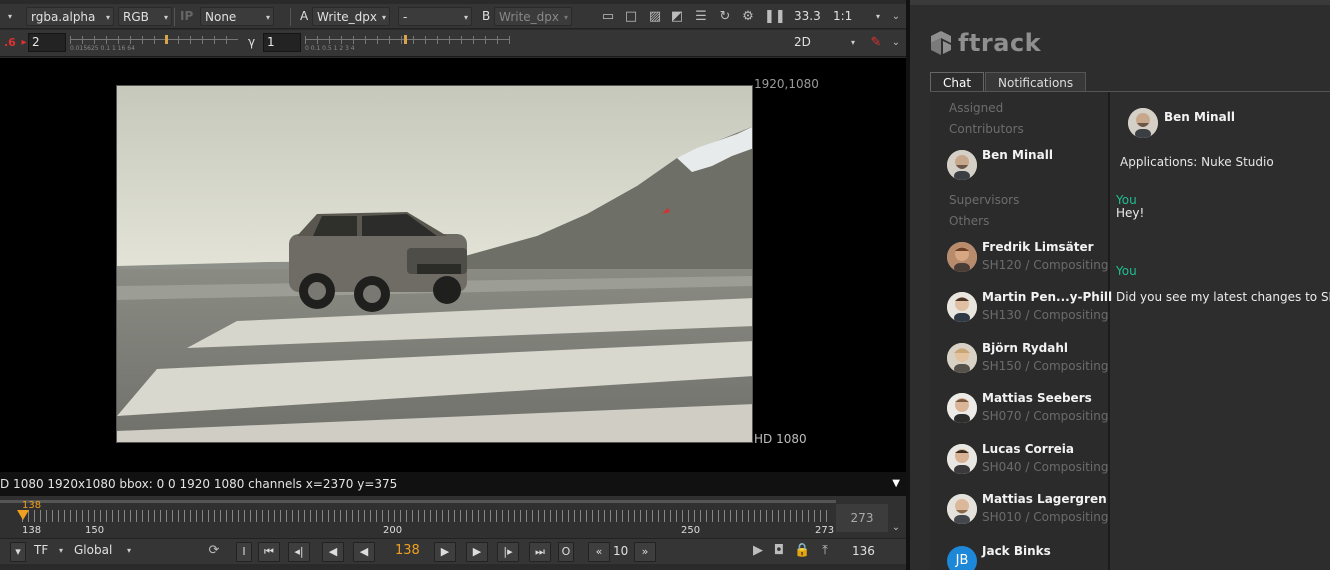 The width and height of the screenshot is (1330, 570). What do you see at coordinates (299, 552) in the screenshot?
I see `previous-keyframe-icon: ◂|` at bounding box center [299, 552].